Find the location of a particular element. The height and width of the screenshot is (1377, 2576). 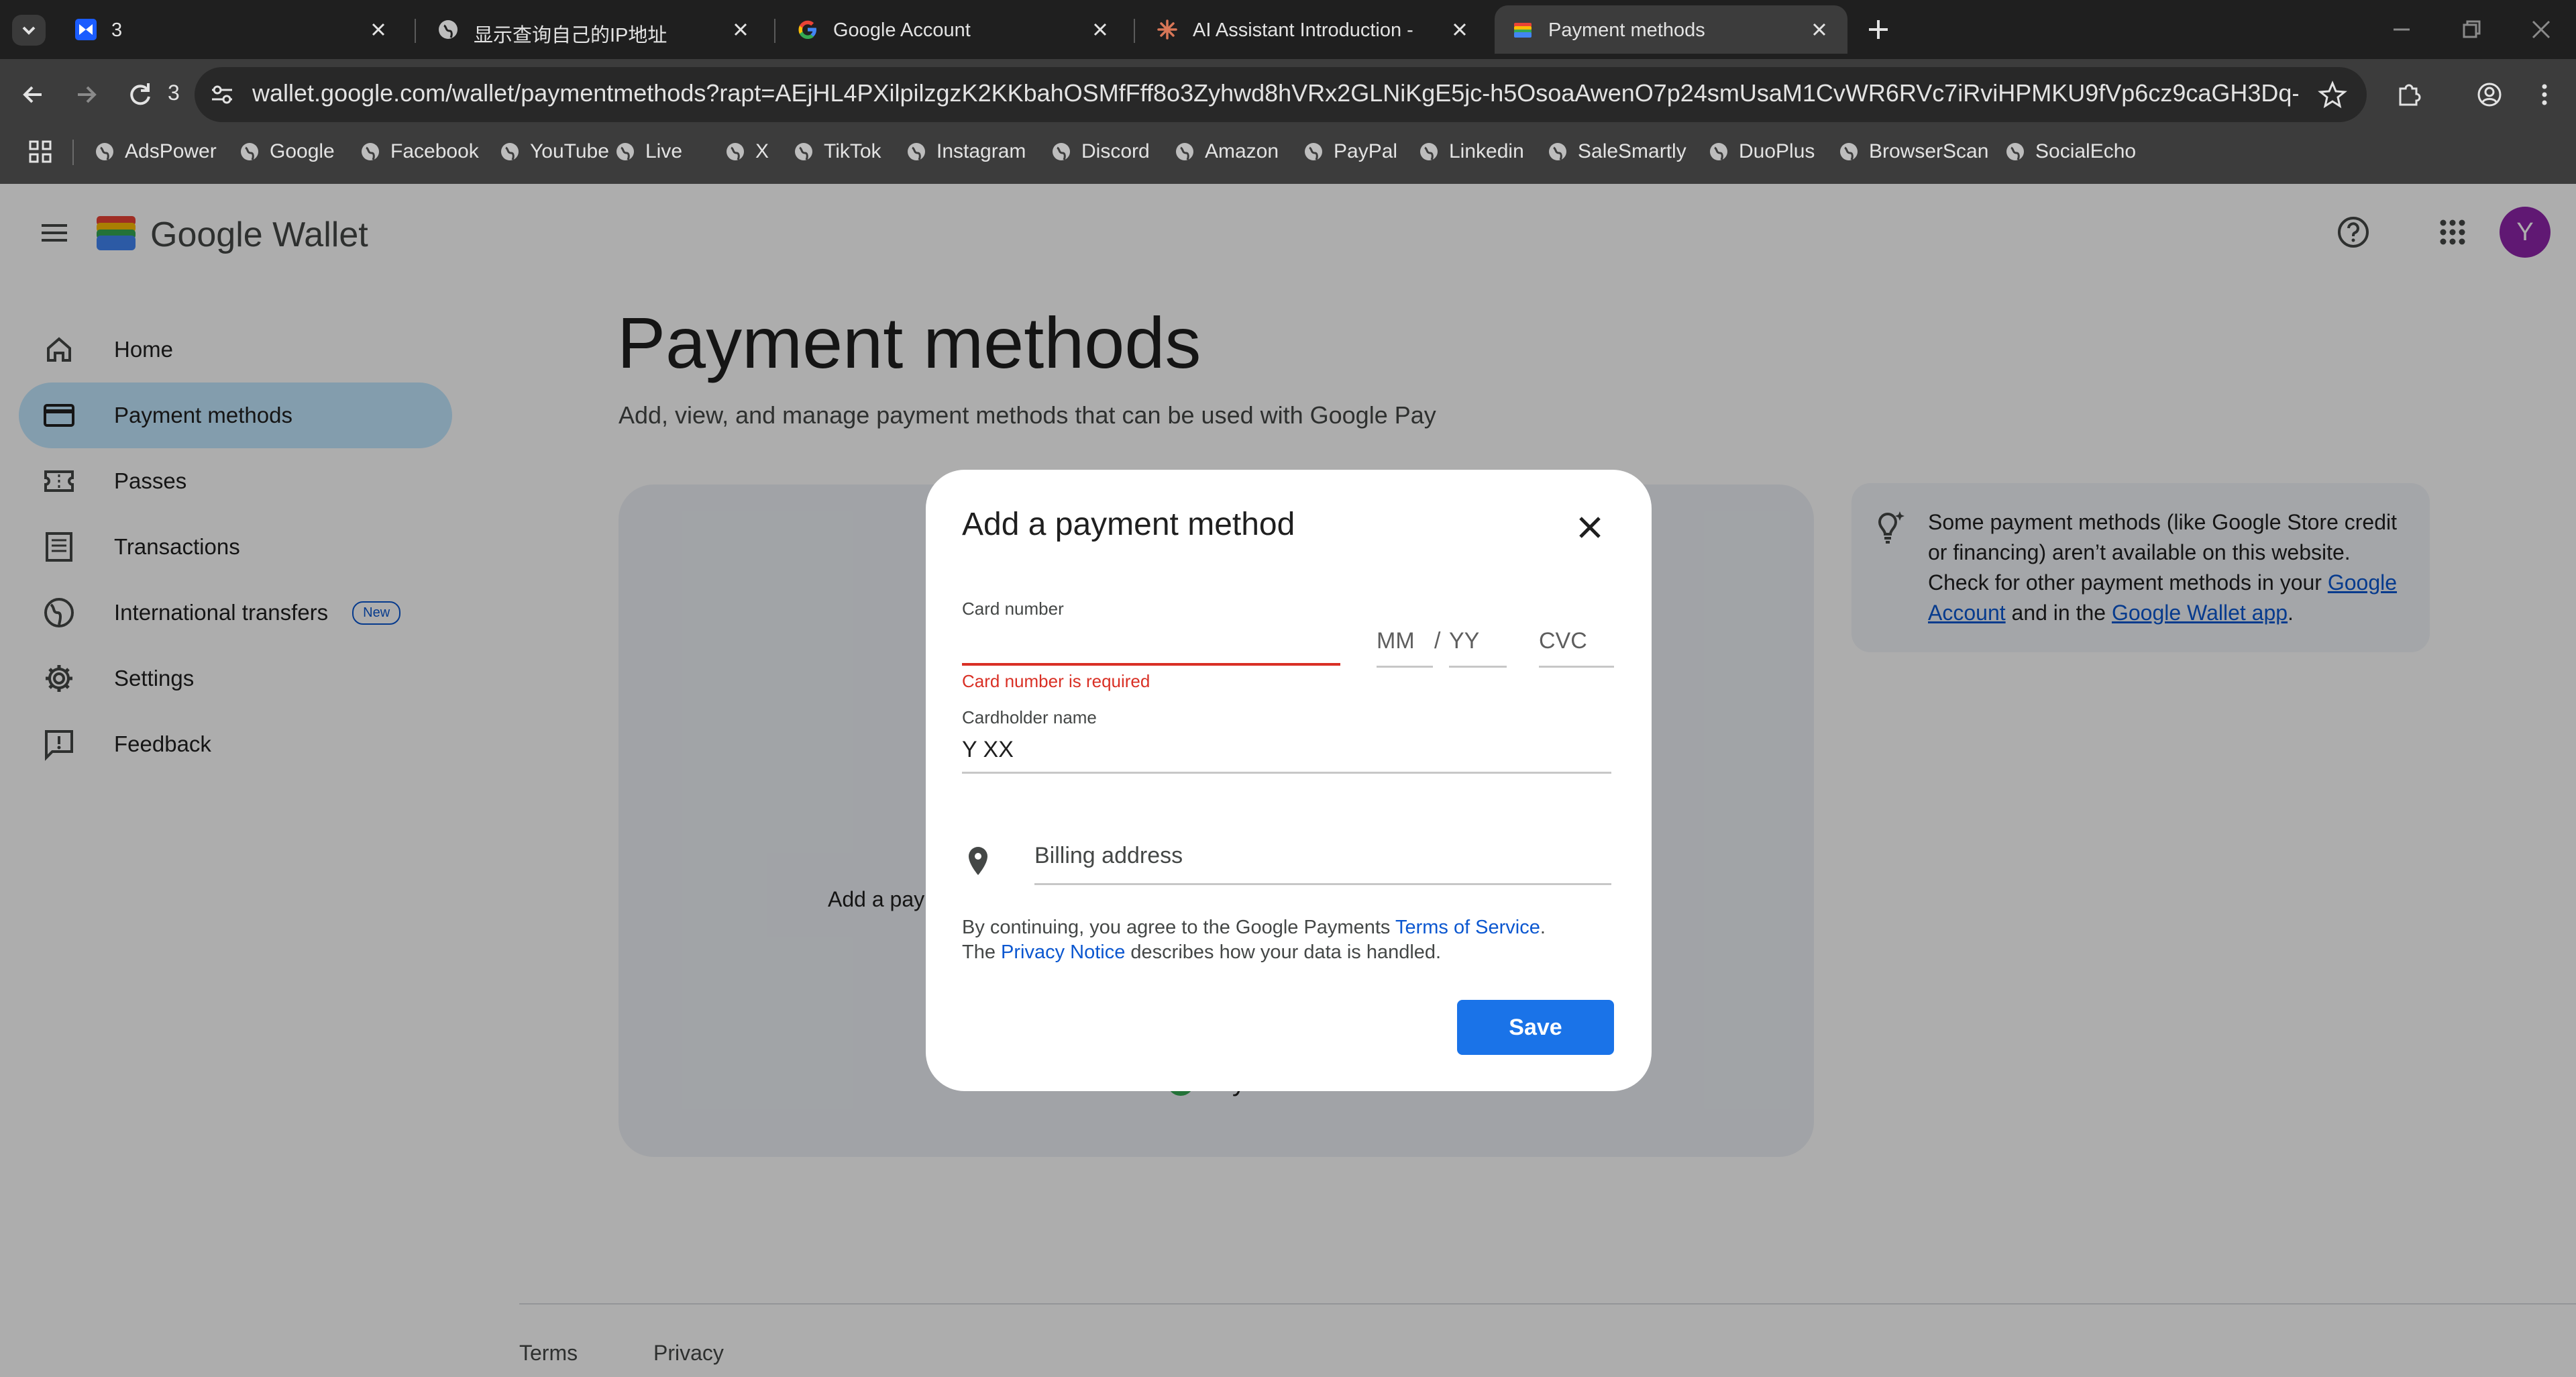

tab-5-active: Payment methods is located at coordinates (1671, 29).